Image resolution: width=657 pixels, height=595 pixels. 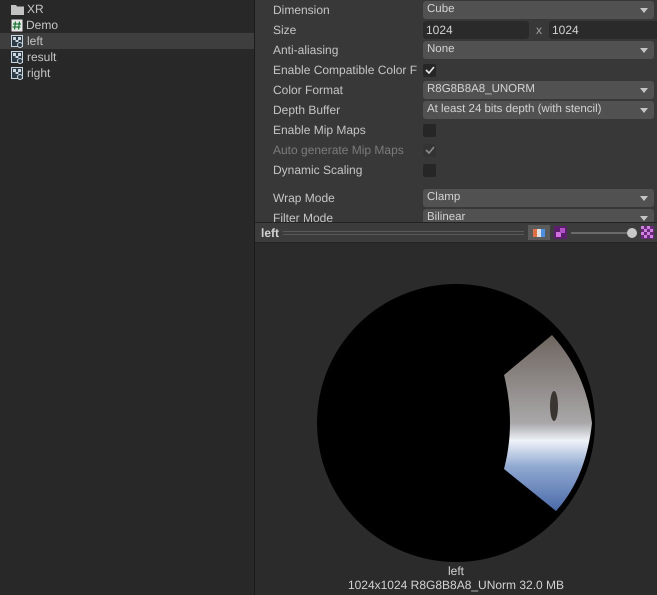 What do you see at coordinates (603, 30) in the screenshot?
I see `height-input-field: 1024` at bounding box center [603, 30].